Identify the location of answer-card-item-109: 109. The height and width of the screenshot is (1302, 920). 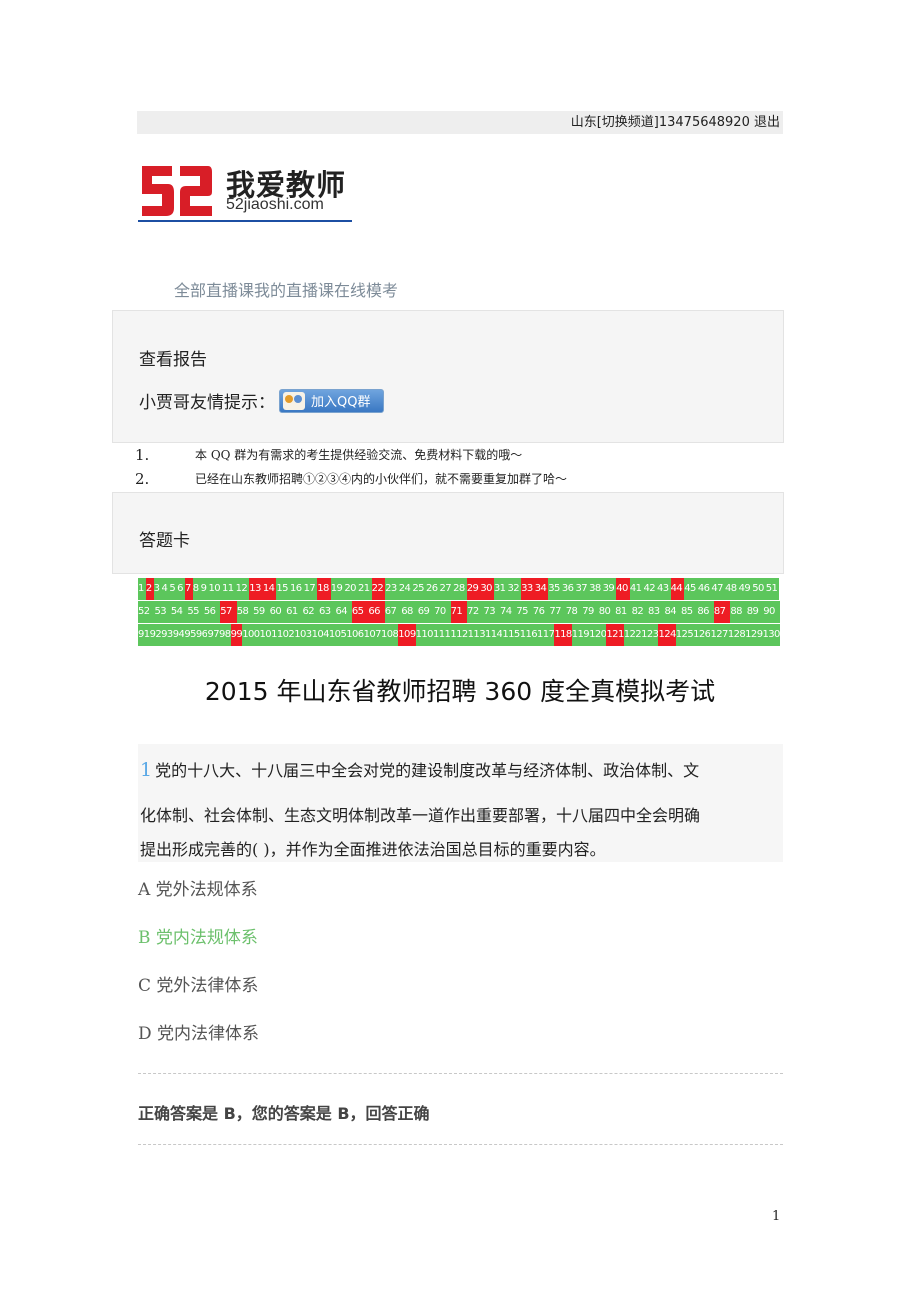
(407, 635).